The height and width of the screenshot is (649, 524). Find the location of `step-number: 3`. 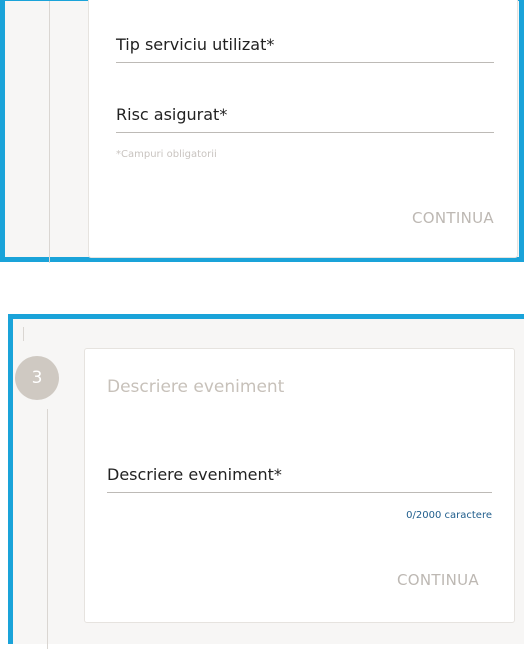

step-number: 3 is located at coordinates (37, 378).